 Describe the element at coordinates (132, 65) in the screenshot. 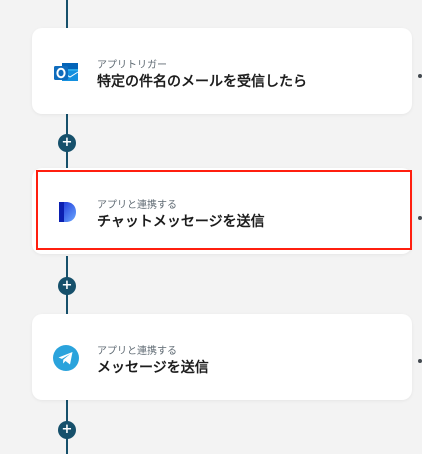

I see `step-type-label: アプリトリガー` at that location.